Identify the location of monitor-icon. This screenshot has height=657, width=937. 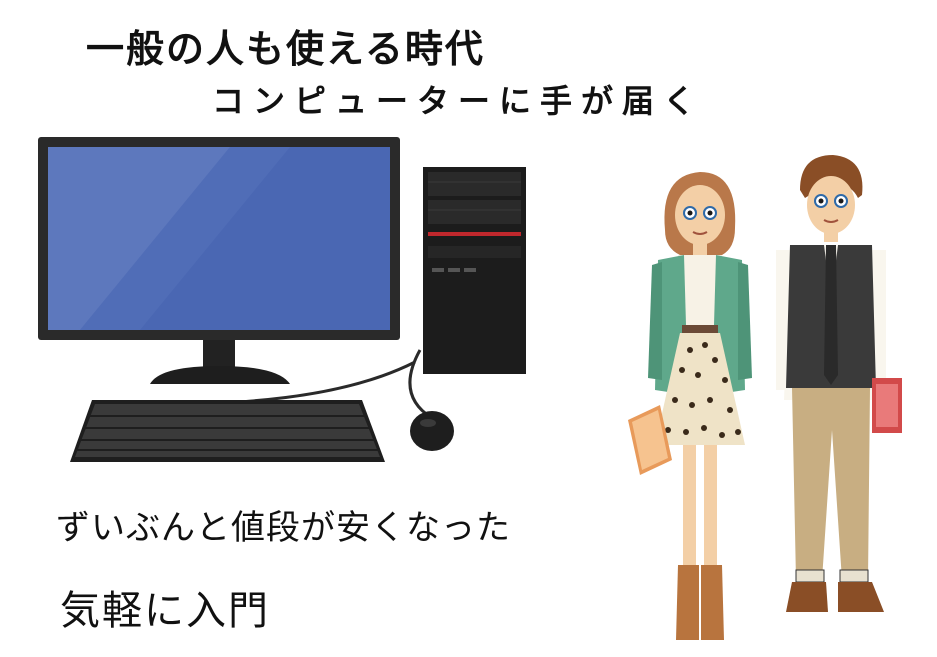
(219, 260).